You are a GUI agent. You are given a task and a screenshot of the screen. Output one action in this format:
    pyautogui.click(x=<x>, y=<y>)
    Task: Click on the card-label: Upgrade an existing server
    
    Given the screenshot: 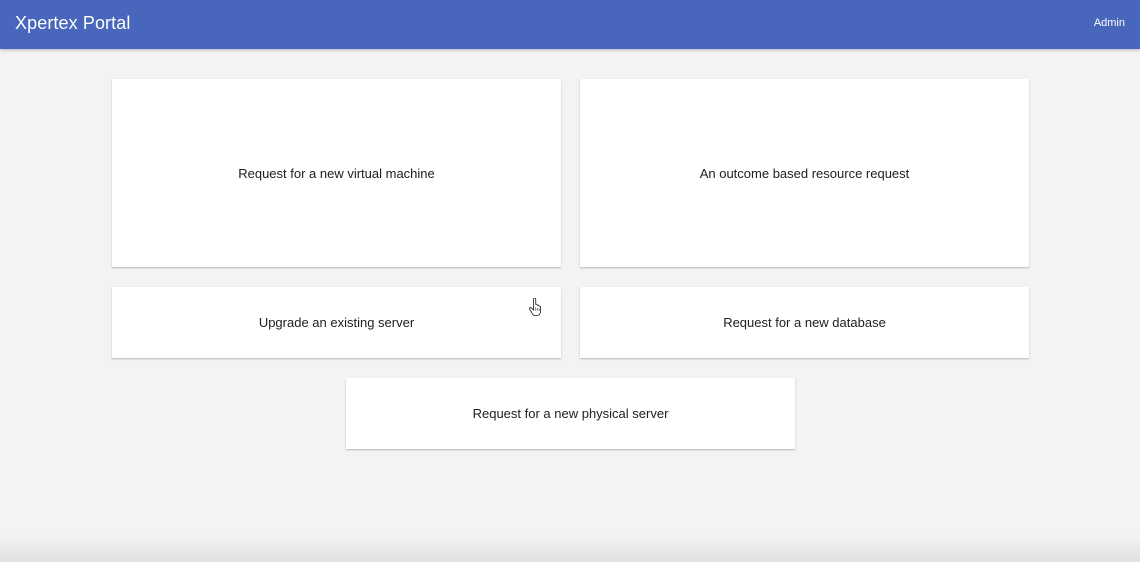 What is the action you would take?
    pyautogui.click(x=336, y=322)
    